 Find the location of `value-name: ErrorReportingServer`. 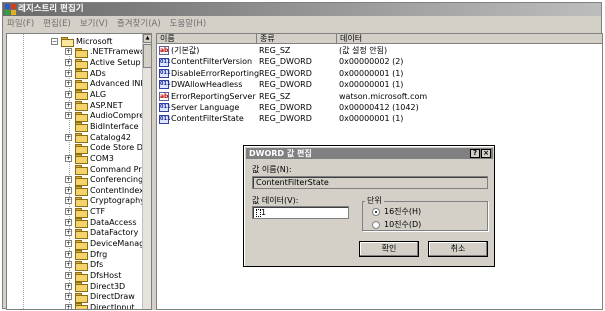

value-name: ErrorReportingServer is located at coordinates (213, 96).